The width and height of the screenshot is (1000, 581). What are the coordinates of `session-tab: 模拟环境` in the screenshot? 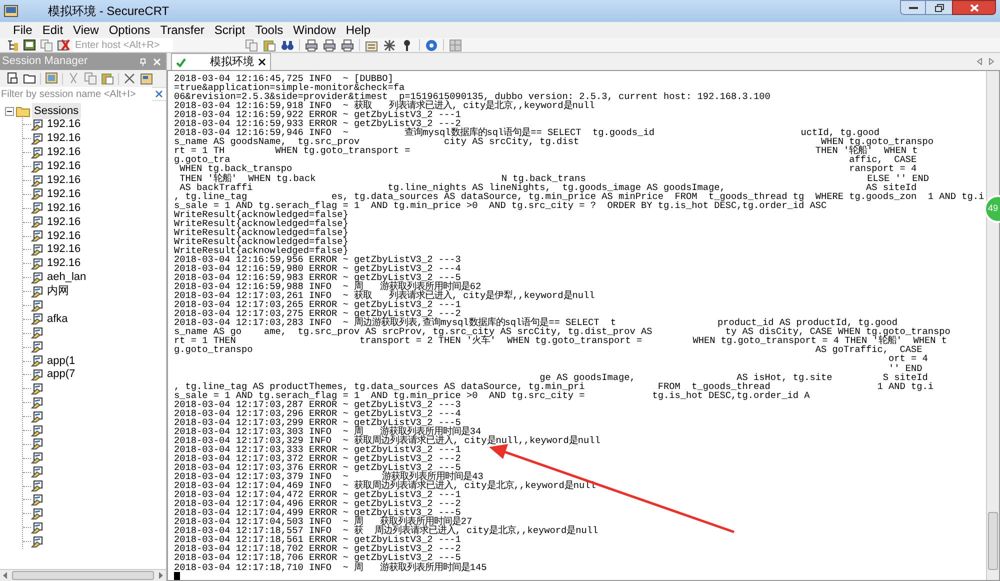 It's located at (221, 61).